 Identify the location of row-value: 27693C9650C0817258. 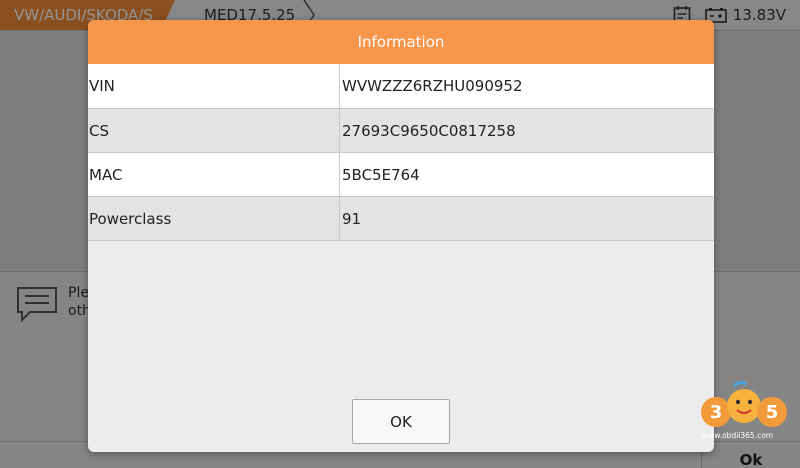
(526, 130).